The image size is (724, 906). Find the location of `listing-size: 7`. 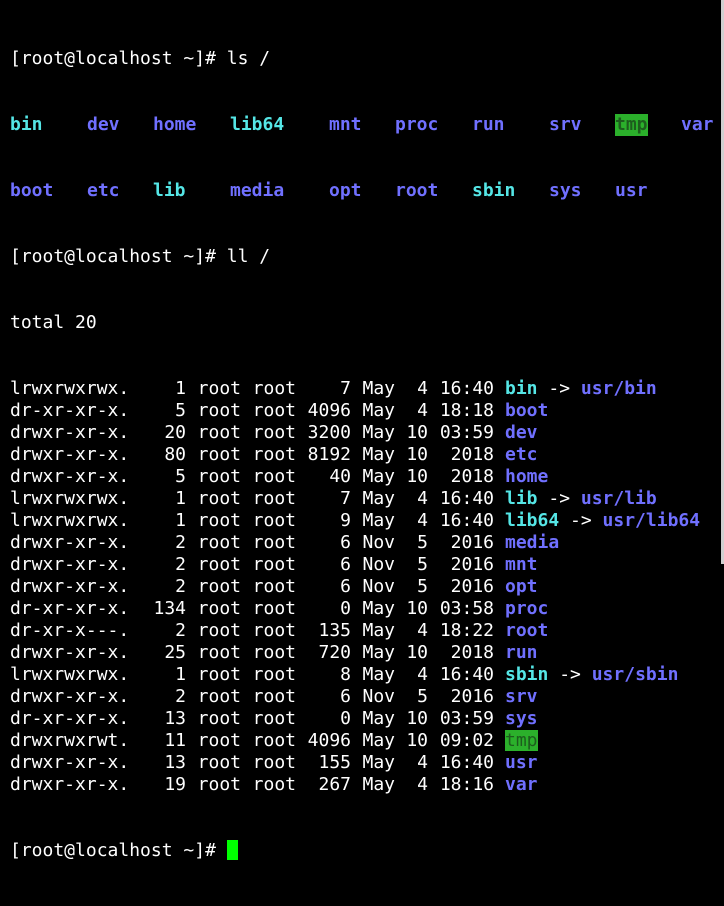

listing-size: 7 is located at coordinates (345, 498).